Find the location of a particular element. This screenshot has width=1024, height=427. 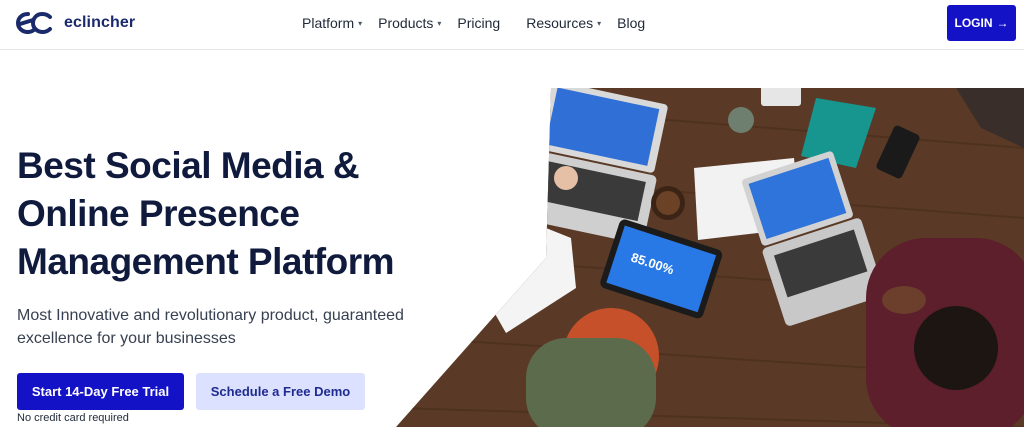

nav-platform: Platform ▾ is located at coordinates (332, 23).